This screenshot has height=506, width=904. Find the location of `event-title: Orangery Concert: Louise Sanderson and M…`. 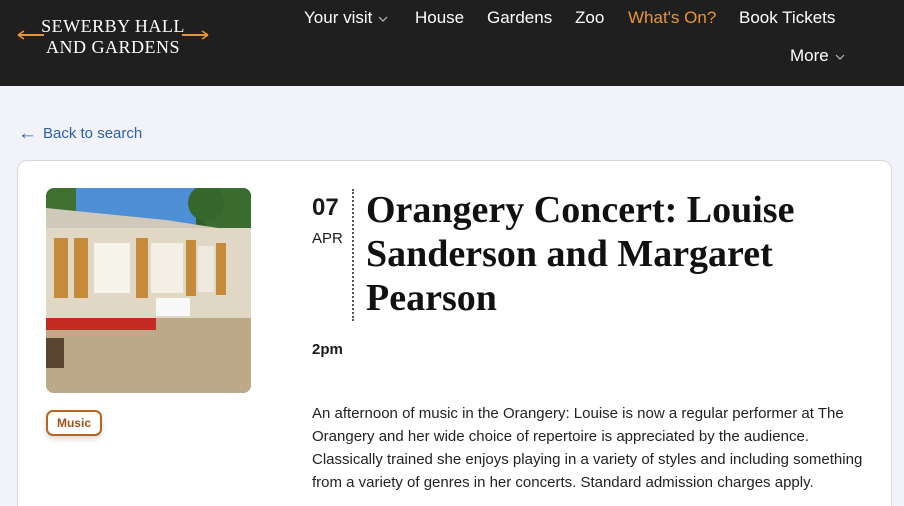

event-title: Orangery Concert: Louise Sanderson and M… is located at coordinates (580, 254).